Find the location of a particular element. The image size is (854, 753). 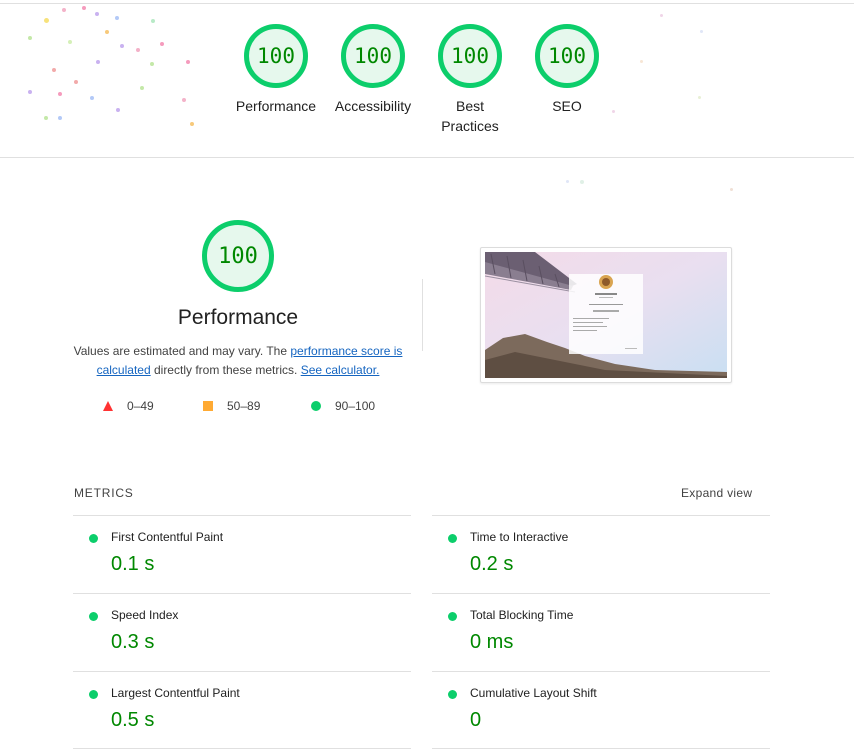

description-text: Values are estimated and may vary. The is located at coordinates (182, 351).